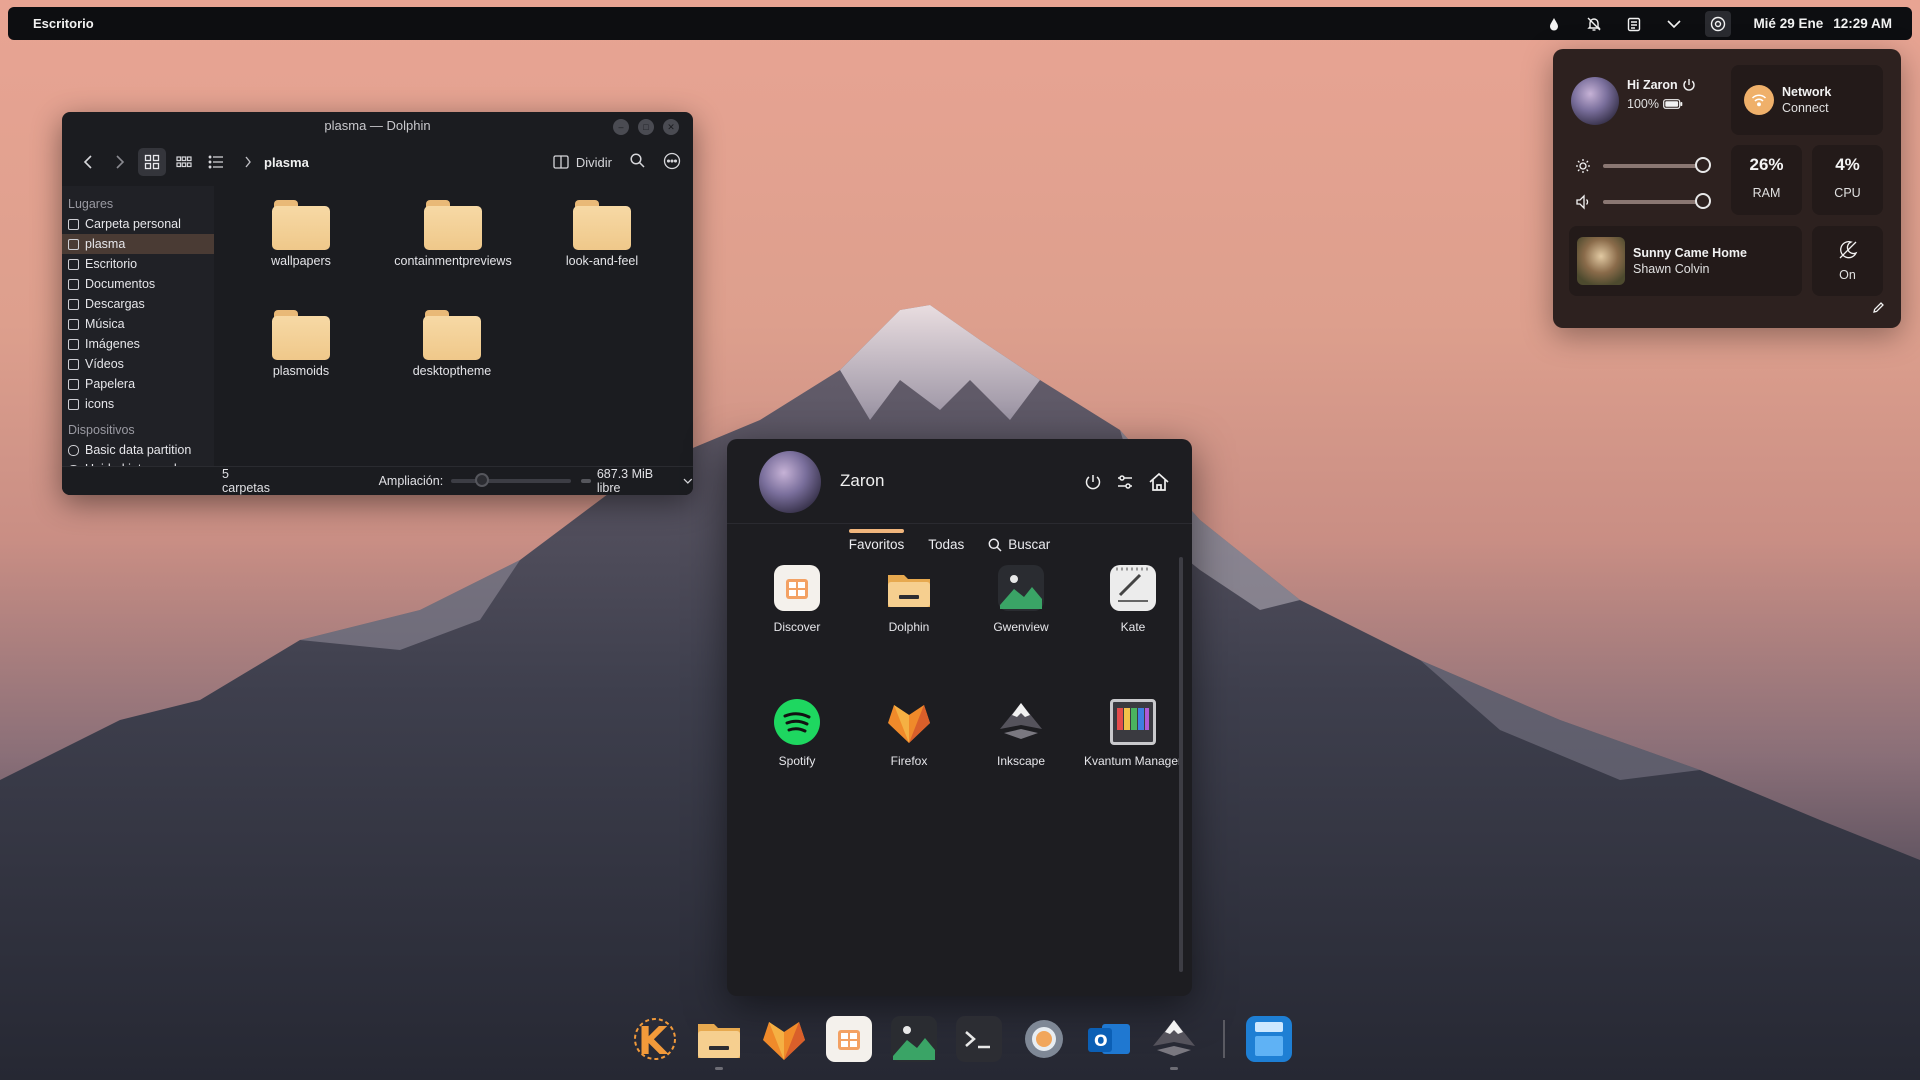 The height and width of the screenshot is (1080, 1920). Describe the element at coordinates (453, 234) in the screenshot. I see `folder-item: containmentpreviews` at that location.